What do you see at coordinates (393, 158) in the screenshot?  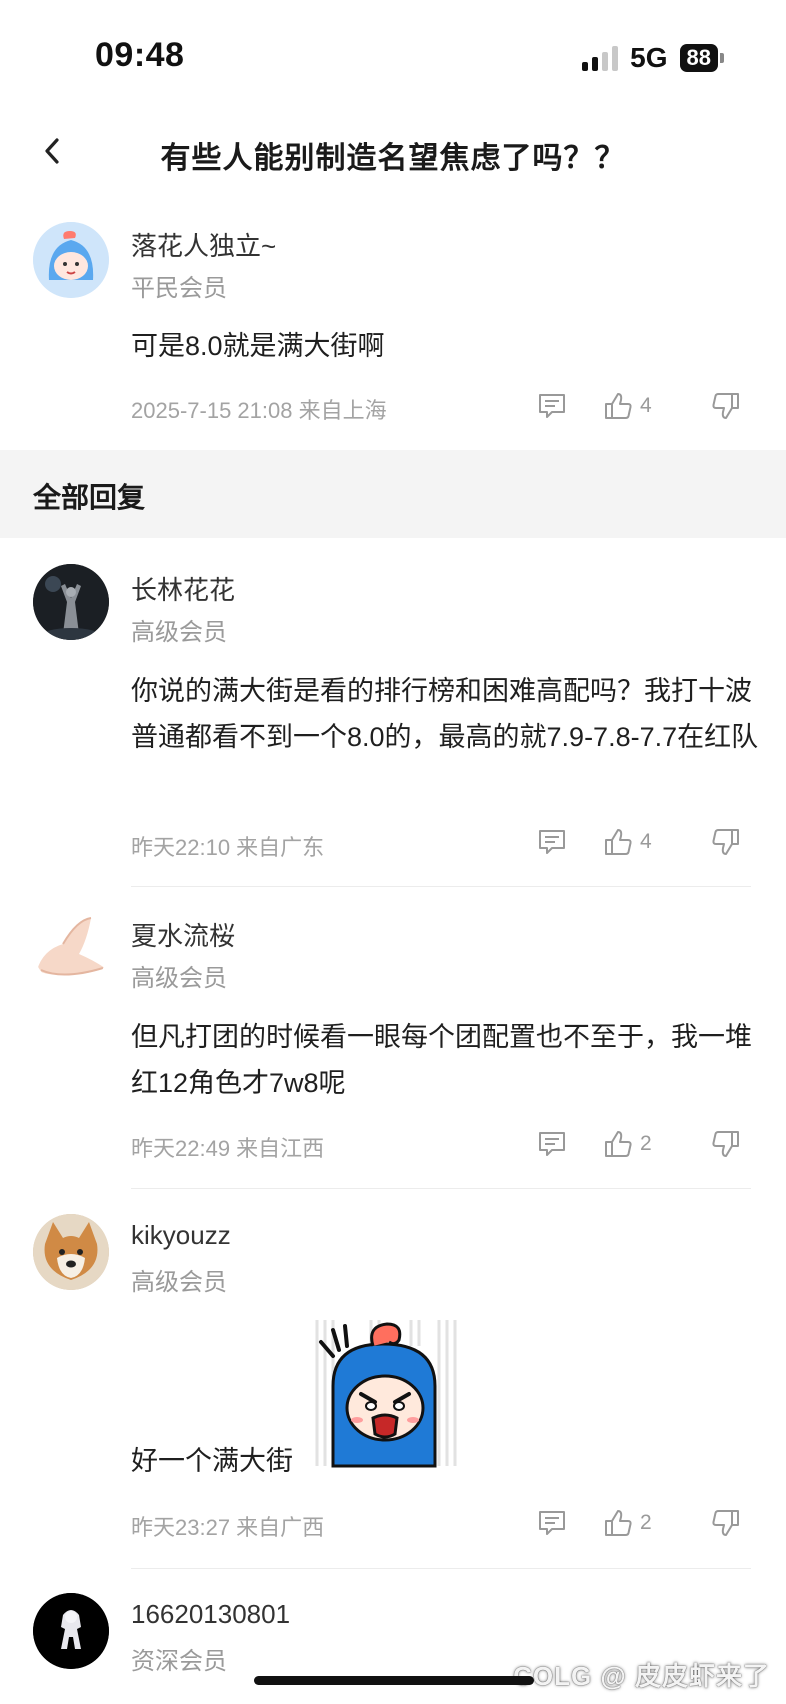 I see `page-title: 有些人能别制造名望焦虑了吗？？` at bounding box center [393, 158].